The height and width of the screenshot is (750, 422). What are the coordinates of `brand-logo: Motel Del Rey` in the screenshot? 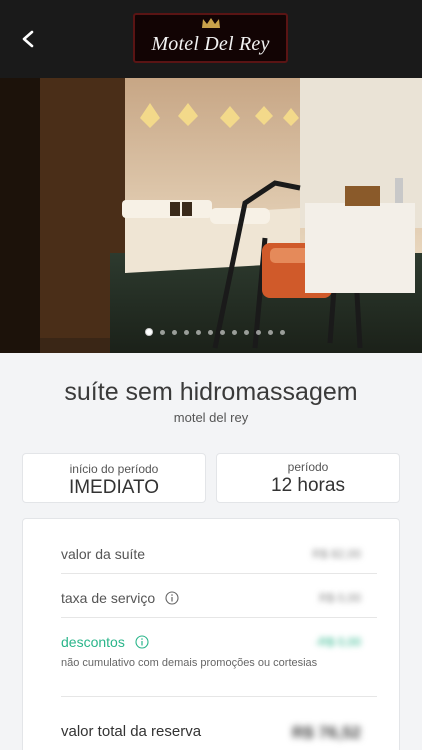 It's located at (210, 38).